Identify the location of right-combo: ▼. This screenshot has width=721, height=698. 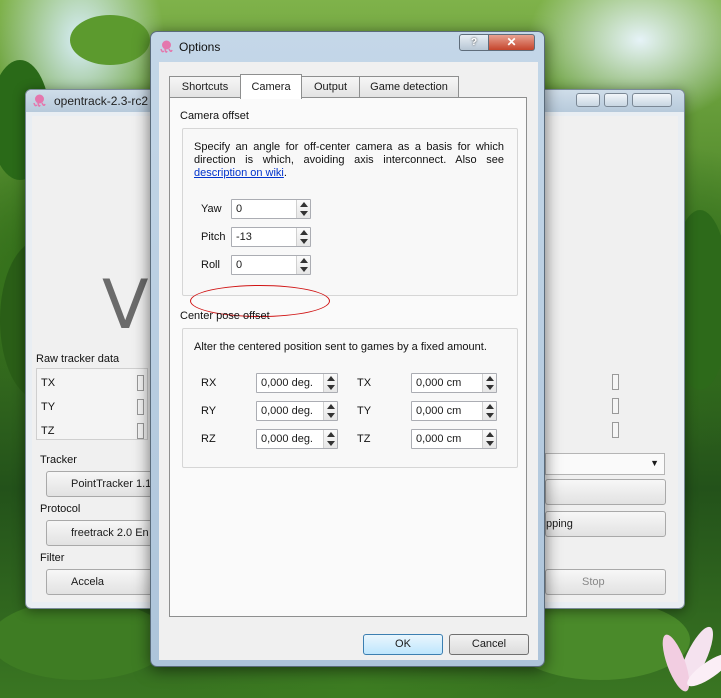
(605, 464).